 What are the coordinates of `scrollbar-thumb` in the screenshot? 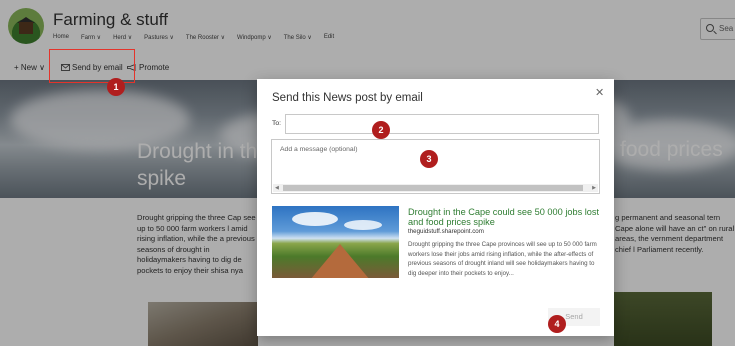 It's located at (433, 188).